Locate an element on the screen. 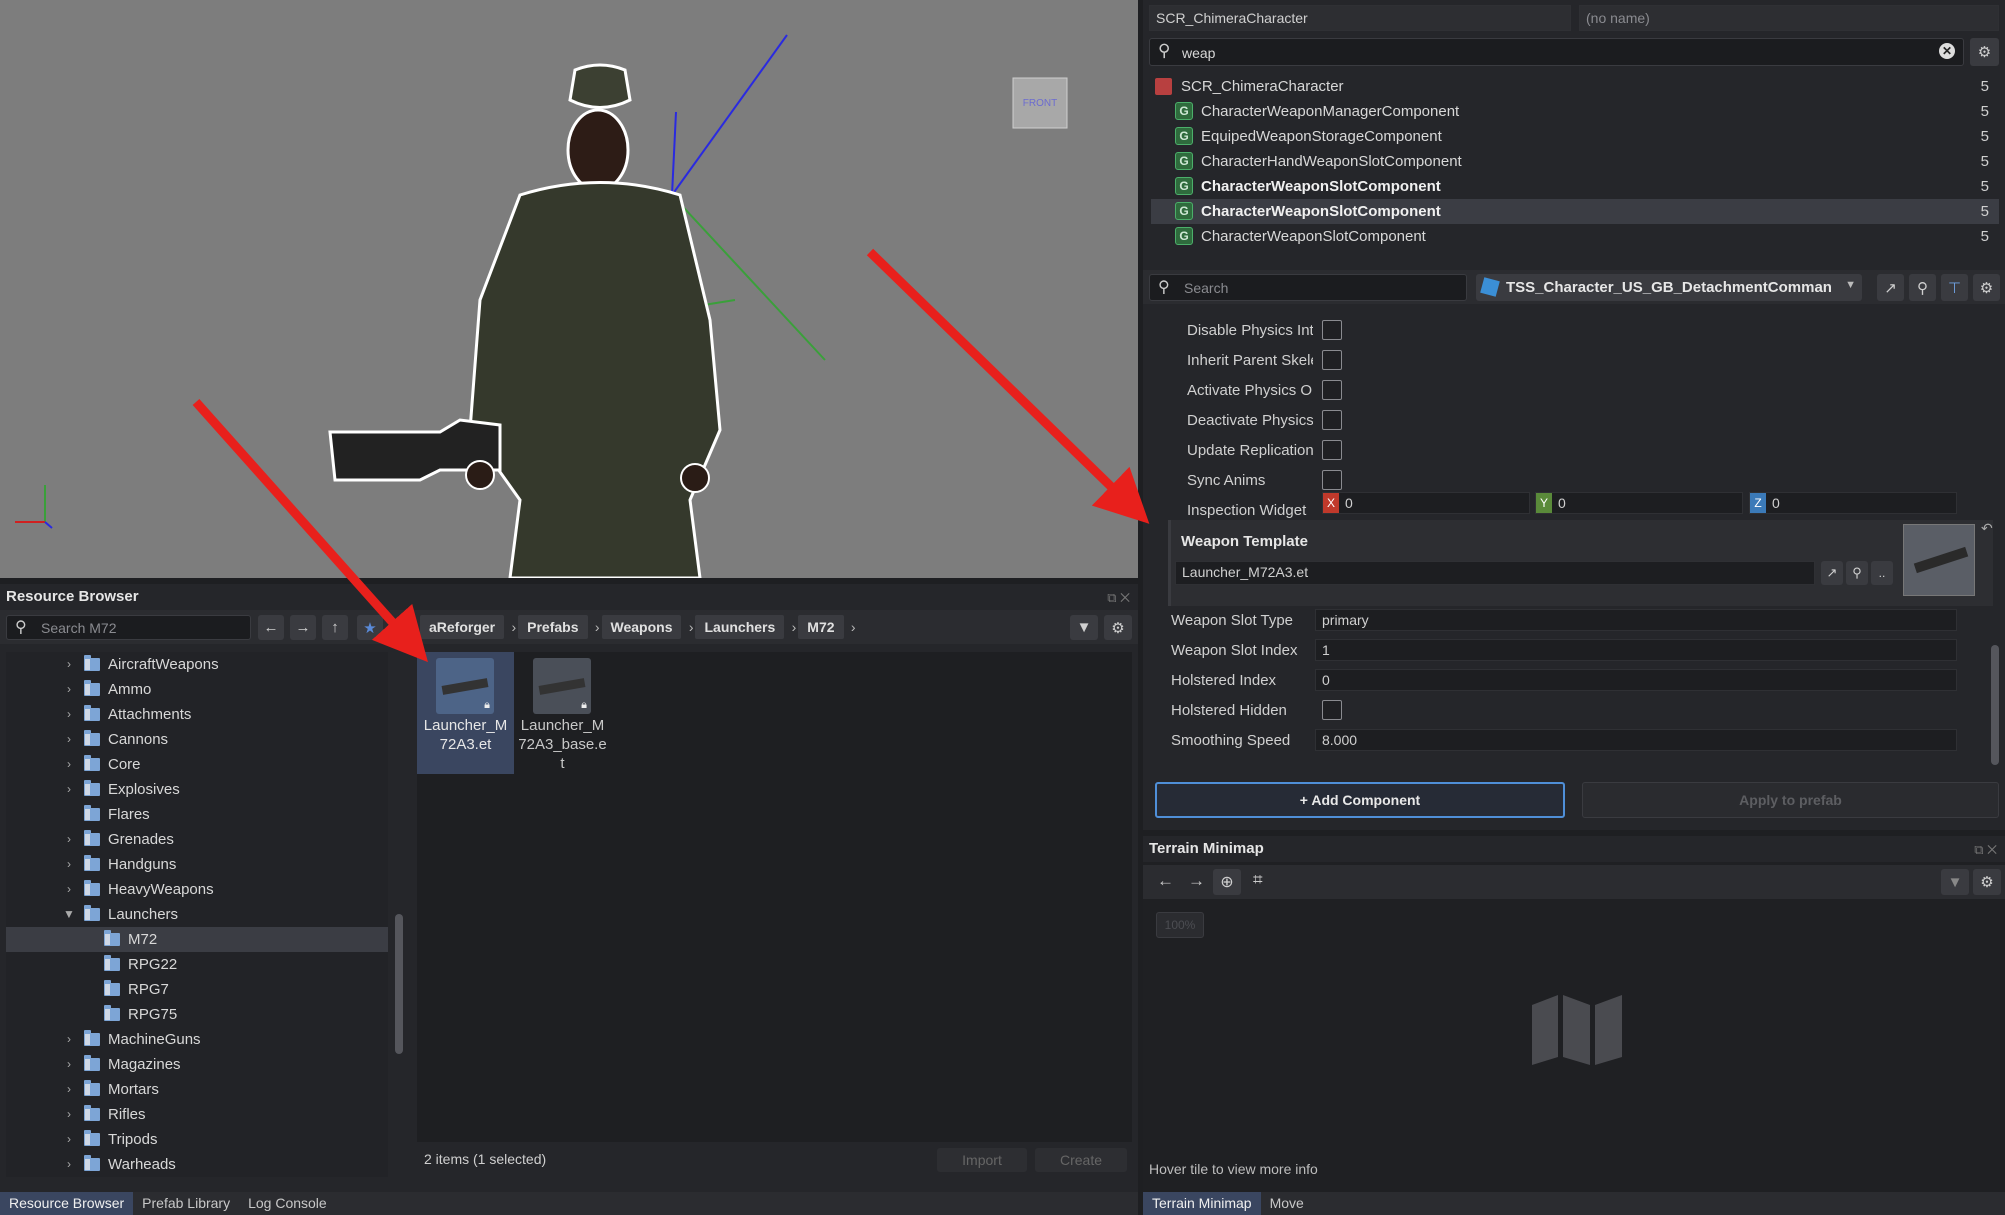 This screenshot has height=1215, width=2005. up-button: ↑ is located at coordinates (335, 627).